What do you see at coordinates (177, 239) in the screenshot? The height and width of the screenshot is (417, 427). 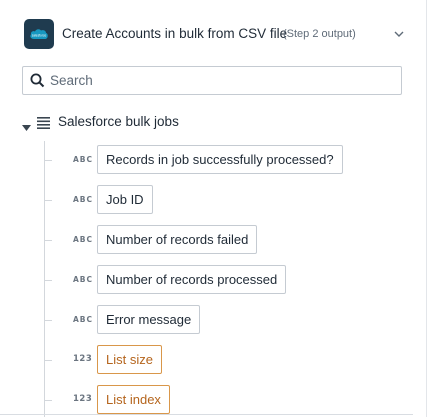 I see `field-pill: Number of records failed` at bounding box center [177, 239].